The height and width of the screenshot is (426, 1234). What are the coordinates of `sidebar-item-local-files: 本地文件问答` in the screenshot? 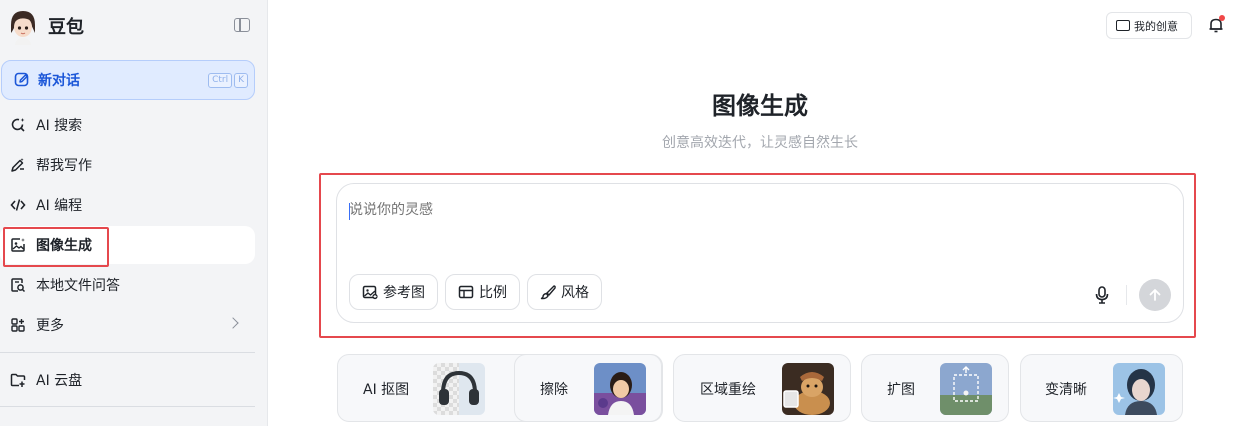 It's located at (127, 285).